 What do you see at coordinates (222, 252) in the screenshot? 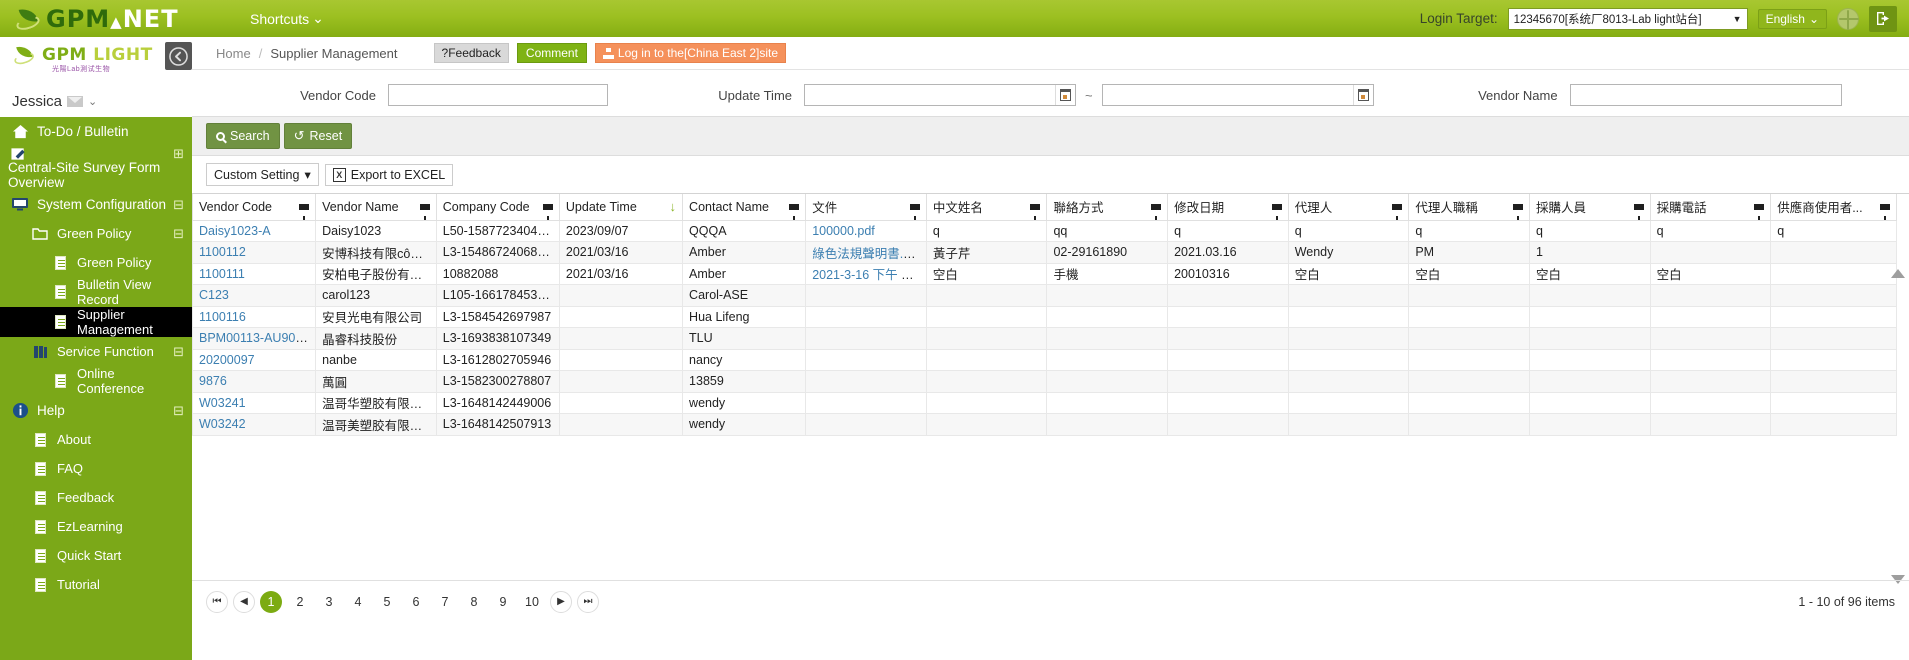
I see `cell-link: 1100112` at bounding box center [222, 252].